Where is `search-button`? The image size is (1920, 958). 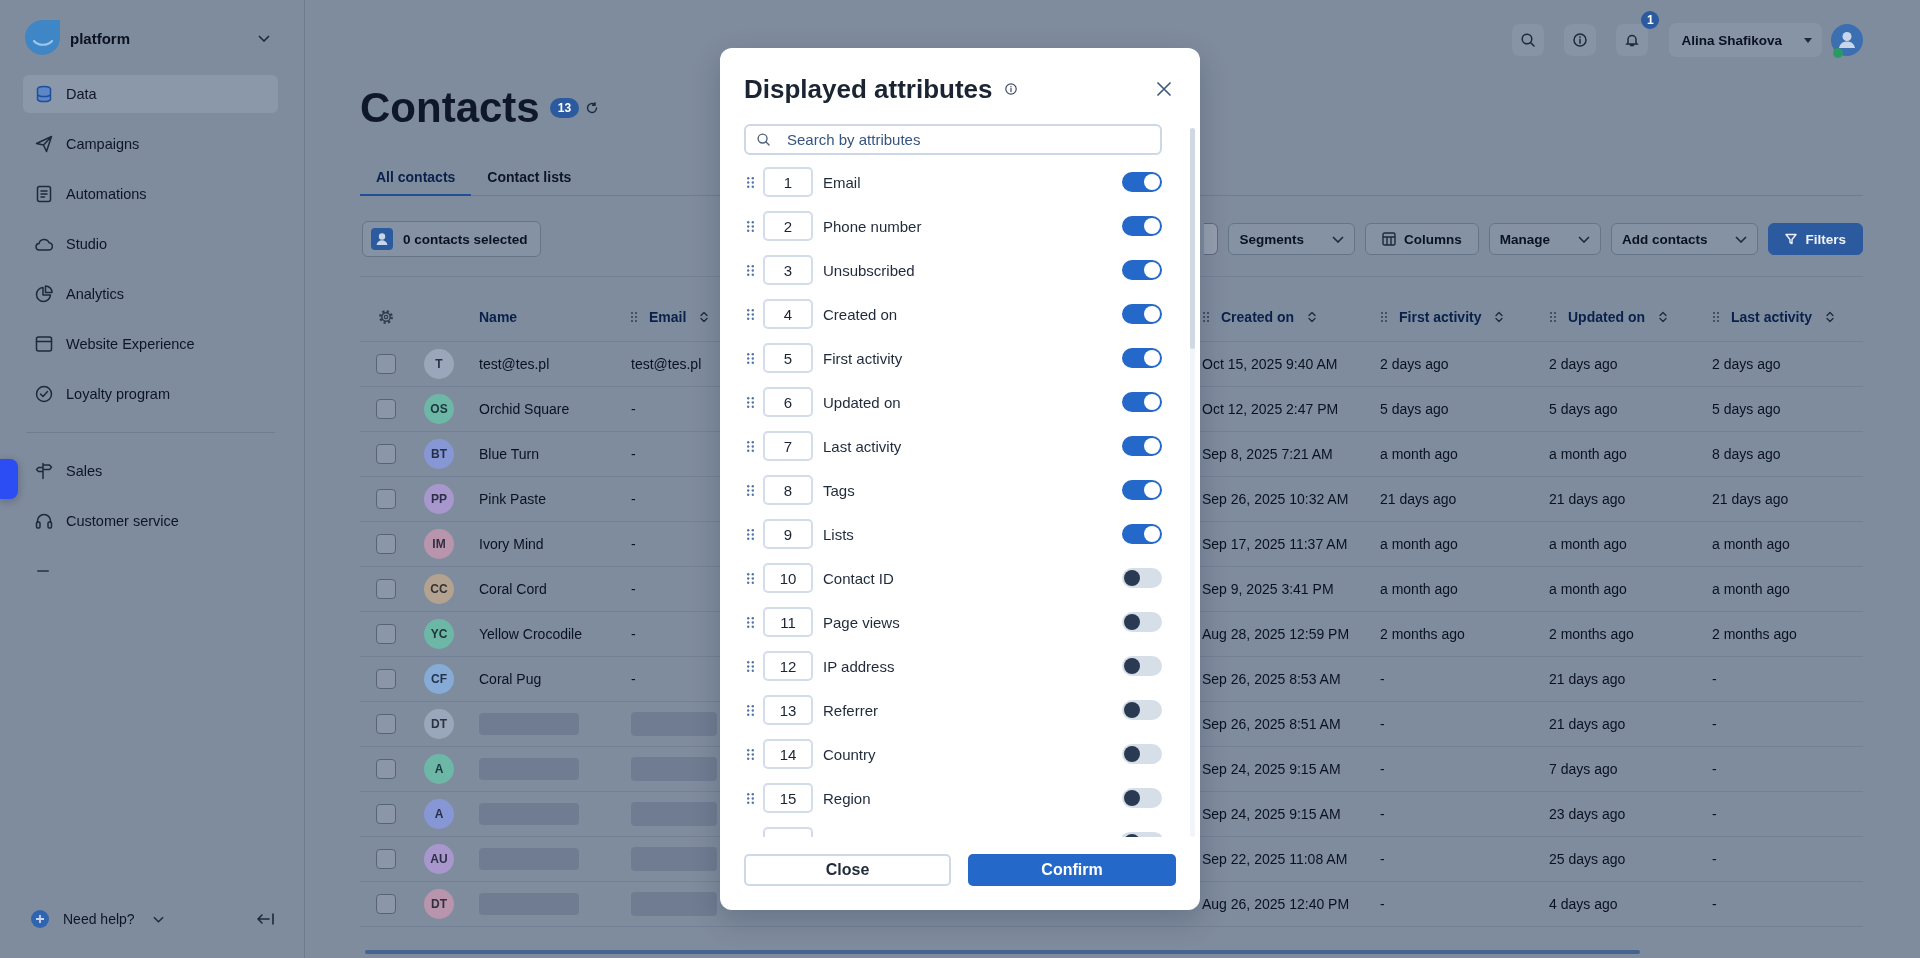 search-button is located at coordinates (1528, 40).